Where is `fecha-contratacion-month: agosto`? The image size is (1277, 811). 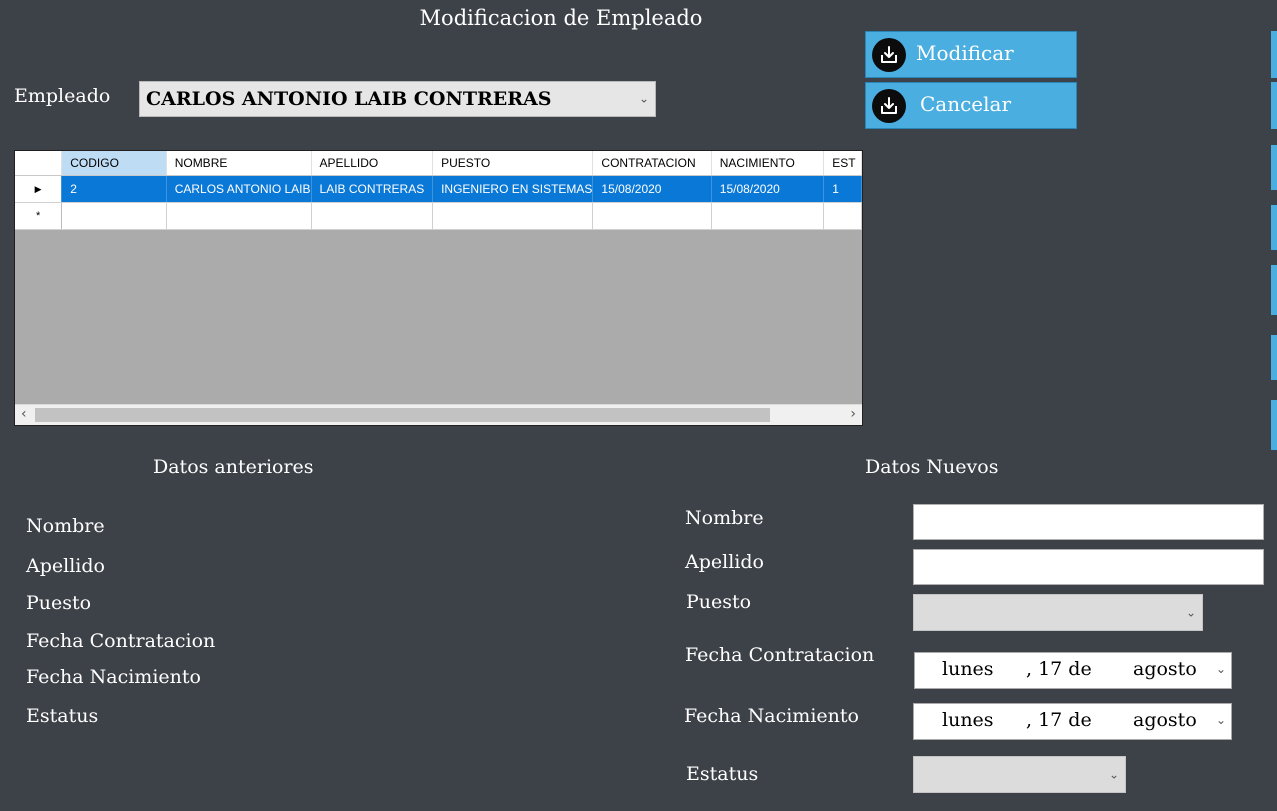 fecha-contratacion-month: agosto is located at coordinates (1165, 669).